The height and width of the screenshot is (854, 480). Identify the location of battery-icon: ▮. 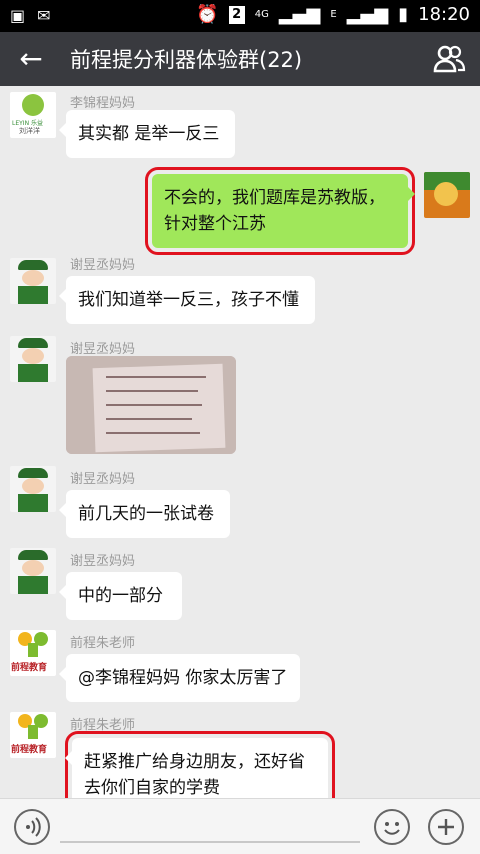
(403, 14).